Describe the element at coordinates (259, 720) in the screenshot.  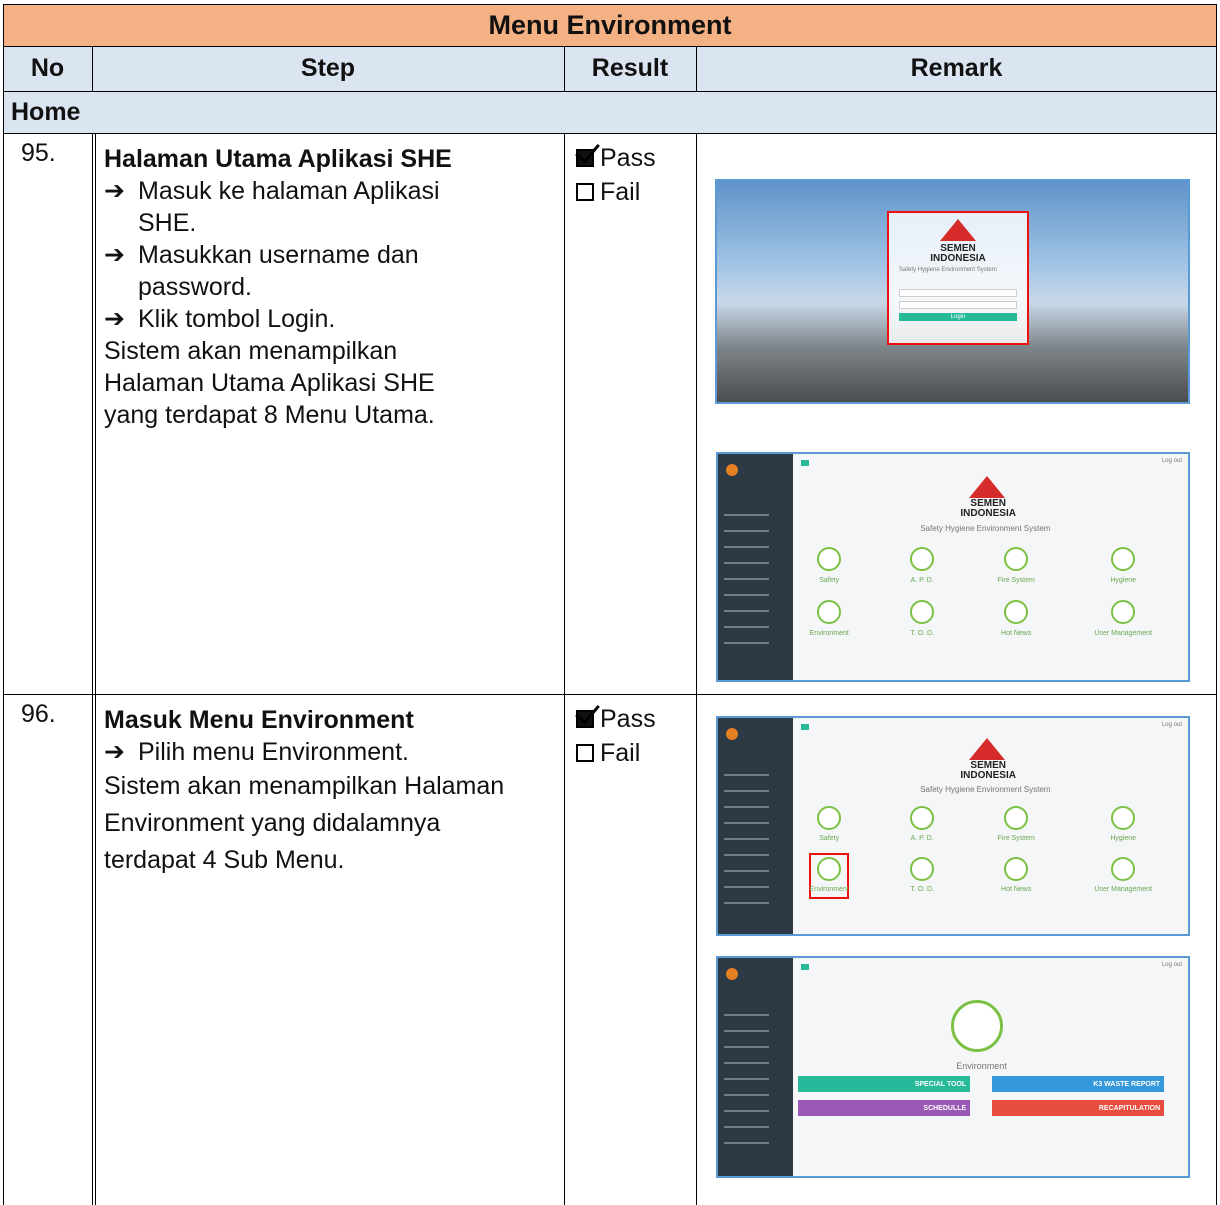
I see `row-96-title: Masuk Menu Environment` at that location.